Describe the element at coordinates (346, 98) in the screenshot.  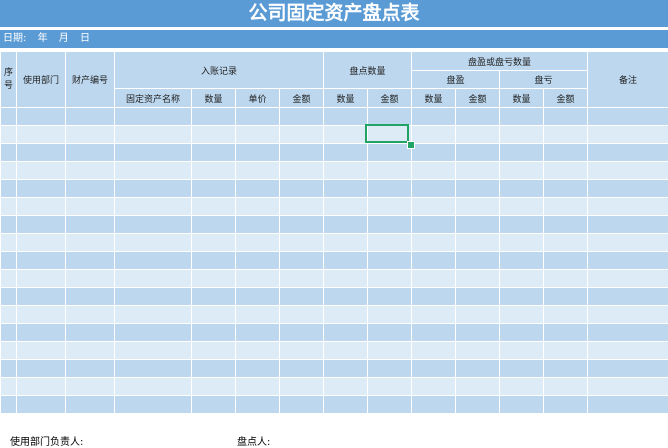
I see `header-count-quantity: 数量` at that location.